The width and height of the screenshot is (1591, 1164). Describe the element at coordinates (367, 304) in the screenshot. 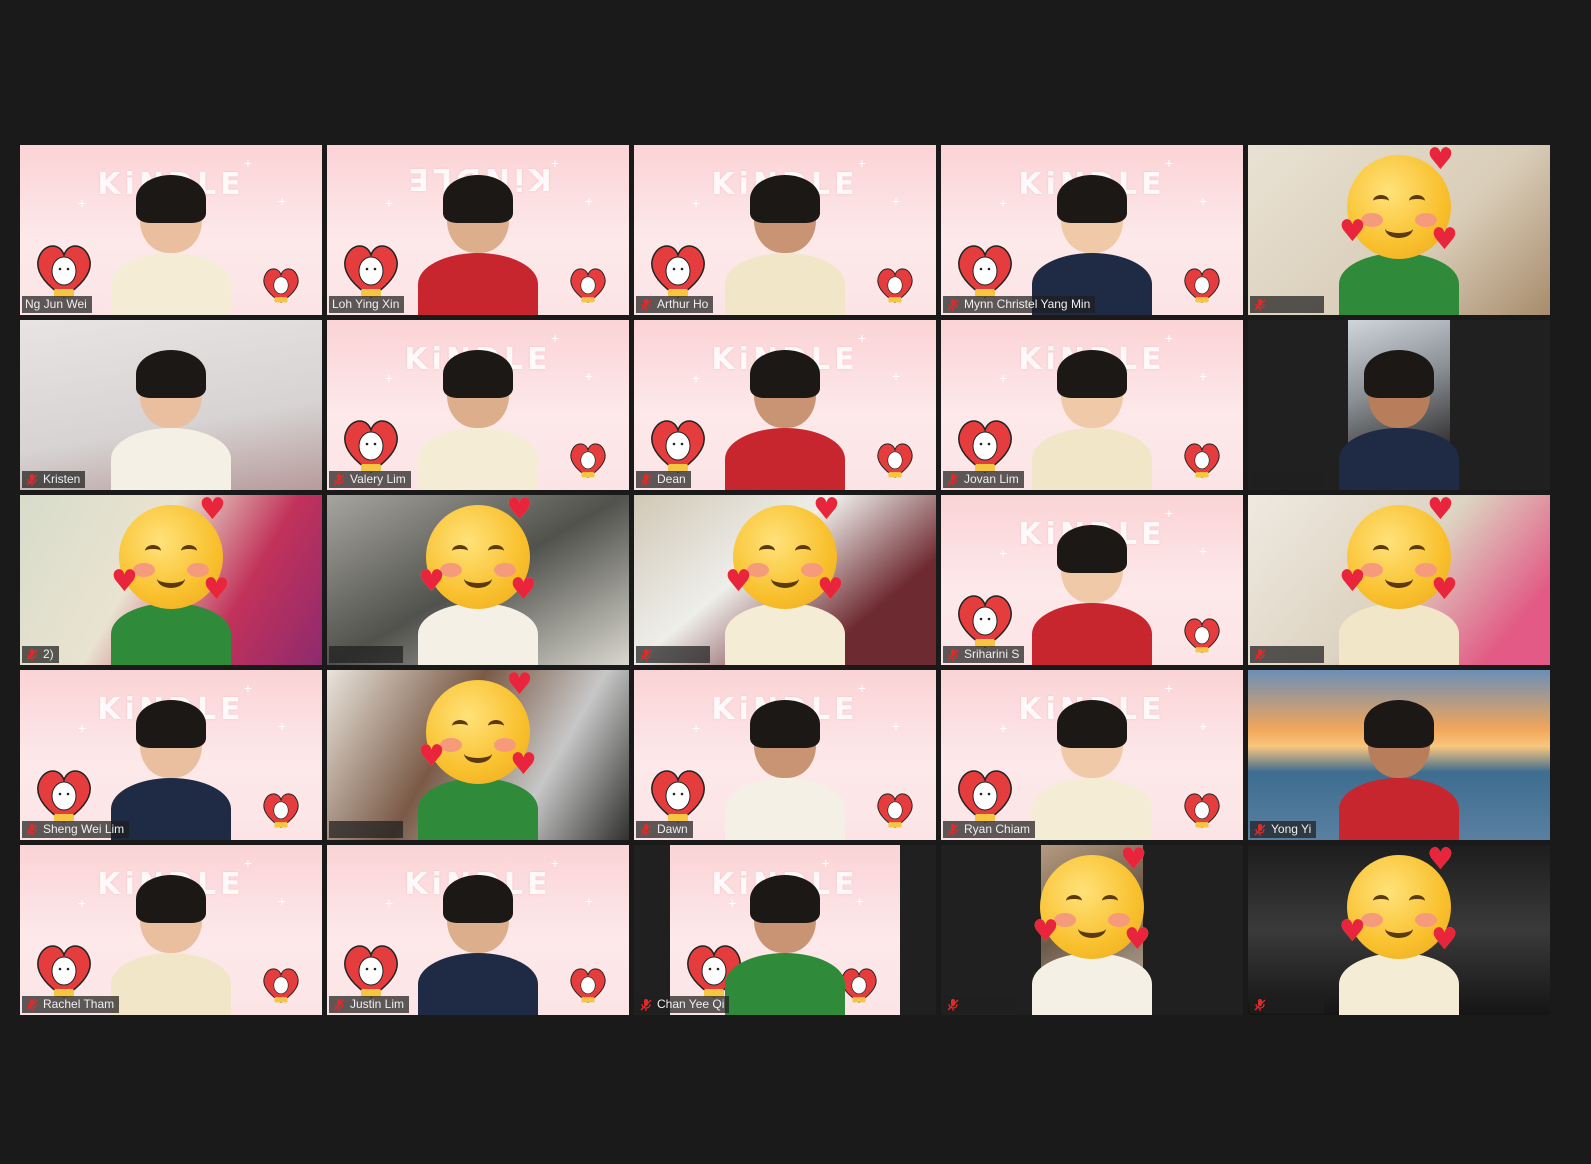

I see `participant-name-bar: Loh Ying Xin` at that location.